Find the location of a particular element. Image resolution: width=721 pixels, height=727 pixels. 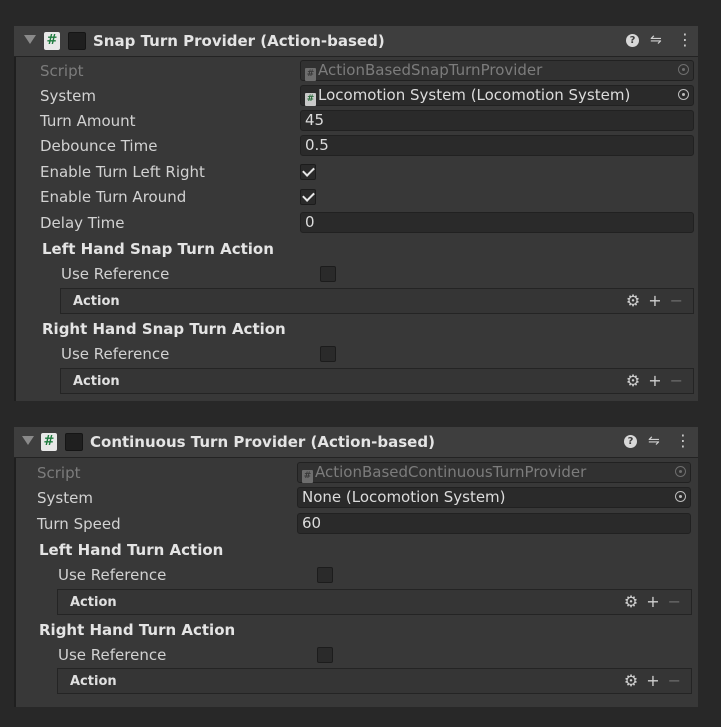

debounce-time-row: Debounce Time 0.5 is located at coordinates (356, 146).